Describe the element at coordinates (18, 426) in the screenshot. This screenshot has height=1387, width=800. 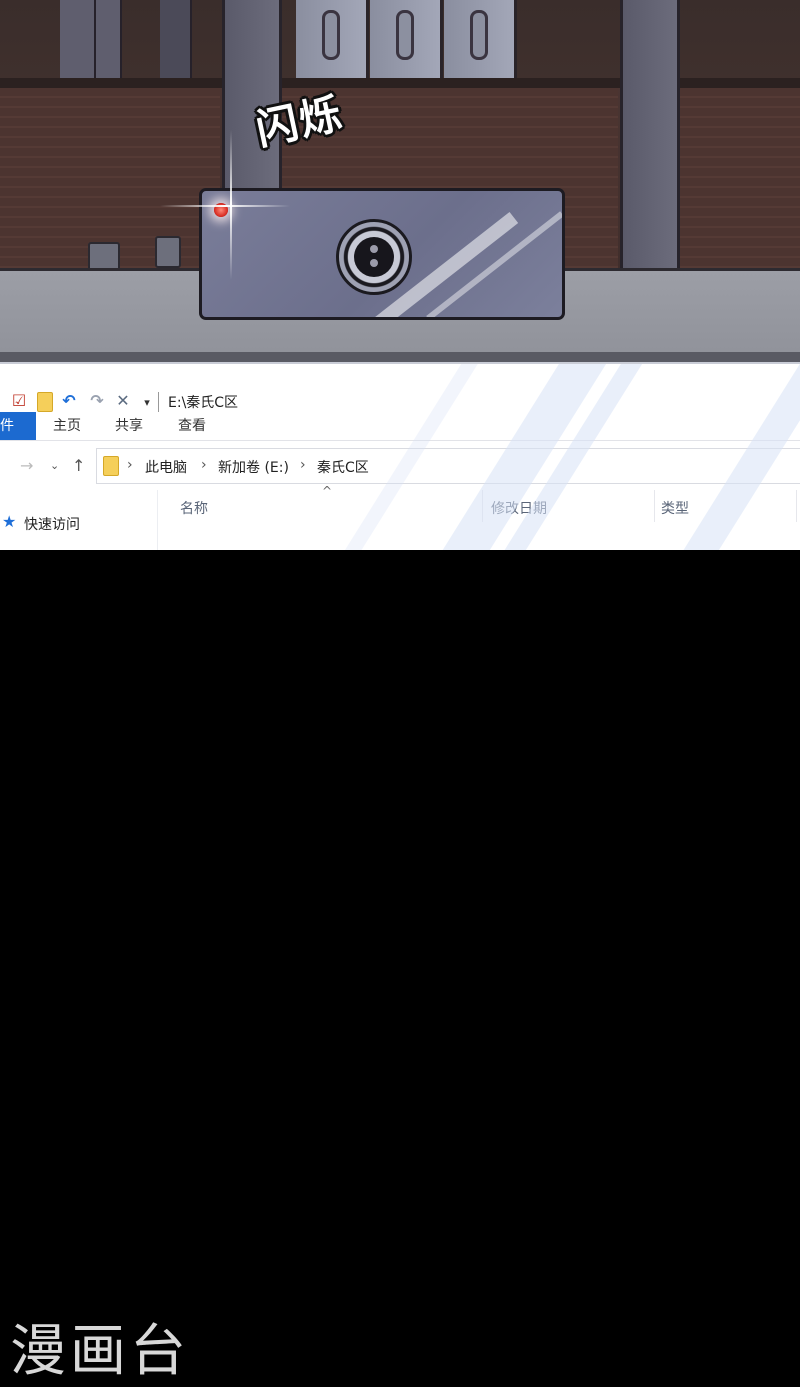
I see `tab-file: 文件` at that location.